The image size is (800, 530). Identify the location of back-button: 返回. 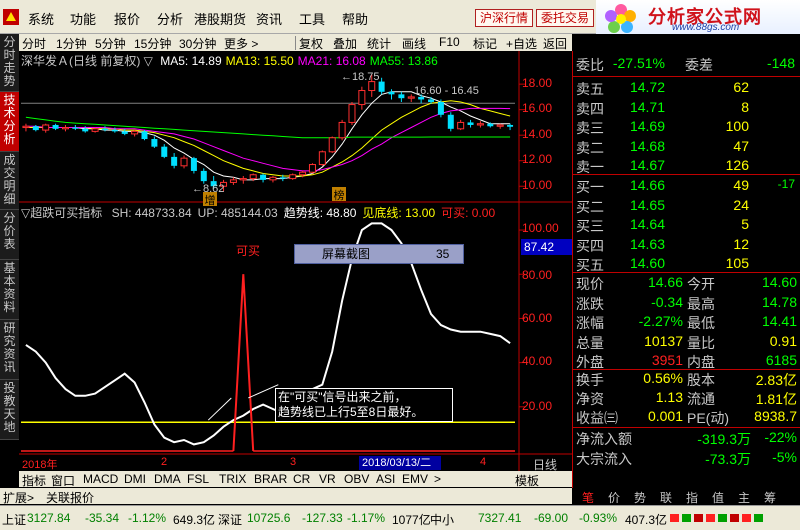
(555, 43).